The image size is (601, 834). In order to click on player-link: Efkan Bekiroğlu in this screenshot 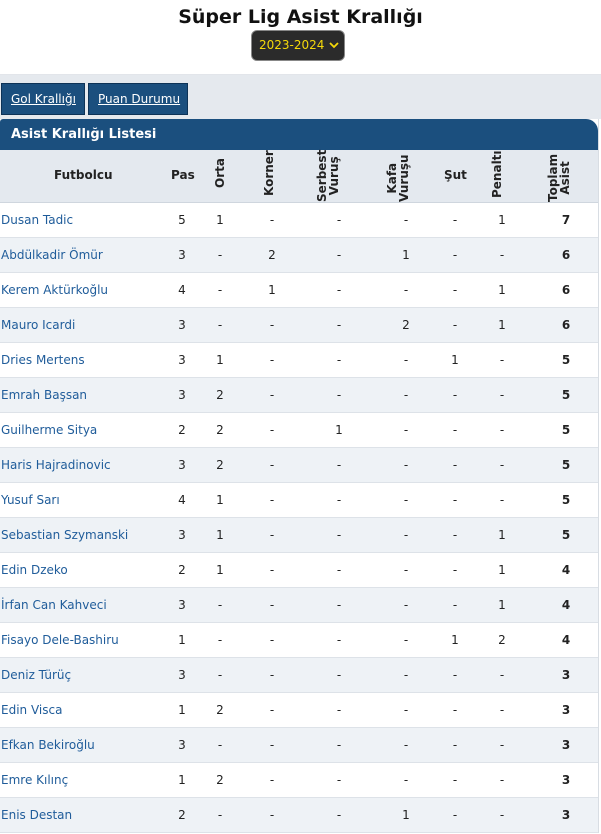, I will do `click(76, 745)`.